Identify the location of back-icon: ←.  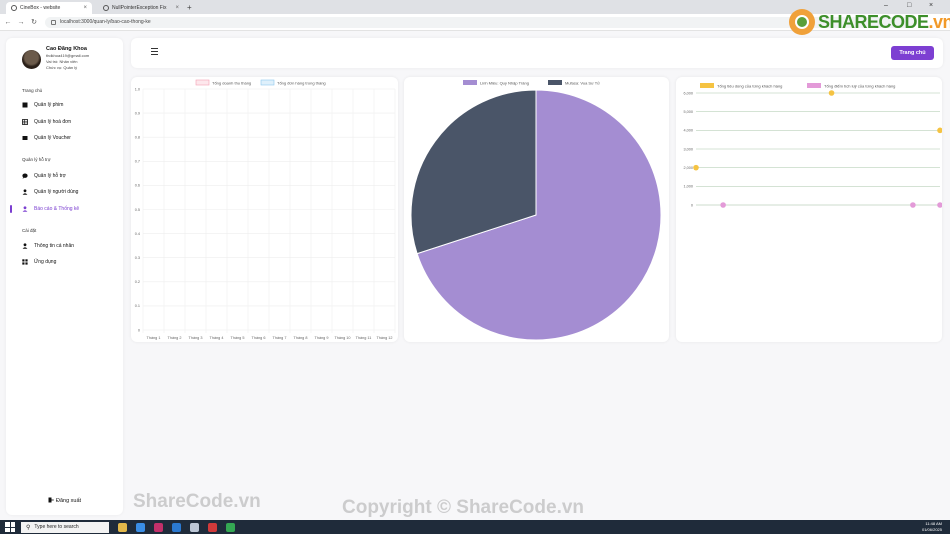
(8, 22).